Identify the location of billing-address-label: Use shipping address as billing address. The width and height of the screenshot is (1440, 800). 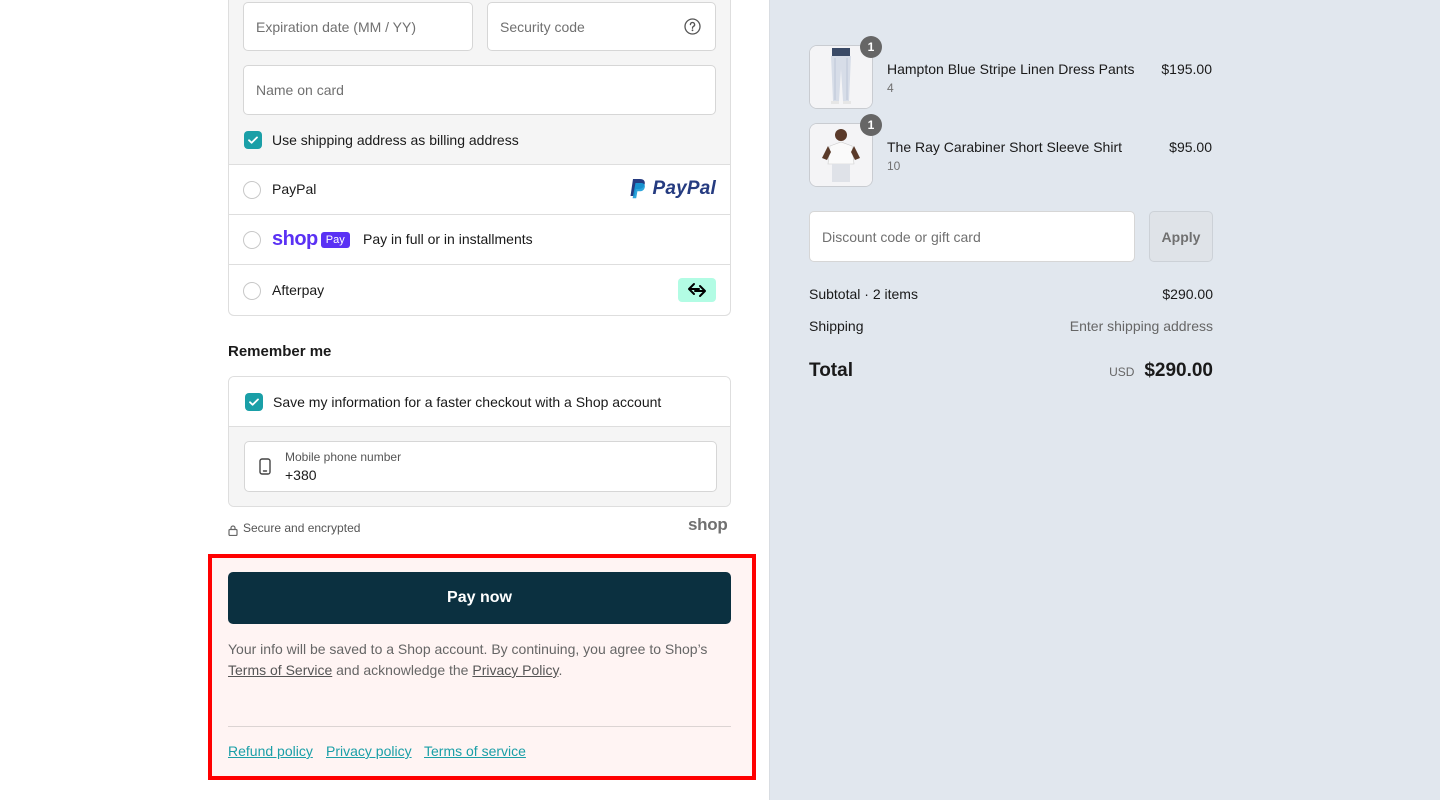
(395, 140).